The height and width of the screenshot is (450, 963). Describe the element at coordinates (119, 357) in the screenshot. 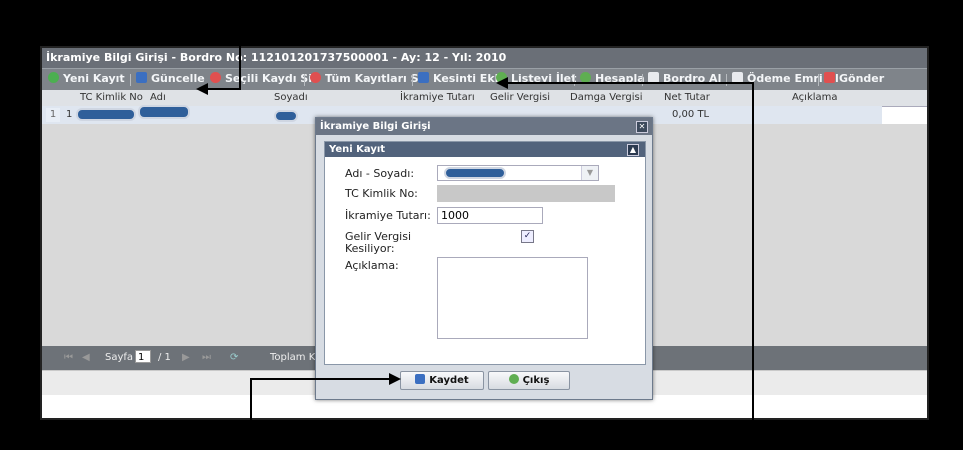

I see `page-label: Sayfa` at that location.